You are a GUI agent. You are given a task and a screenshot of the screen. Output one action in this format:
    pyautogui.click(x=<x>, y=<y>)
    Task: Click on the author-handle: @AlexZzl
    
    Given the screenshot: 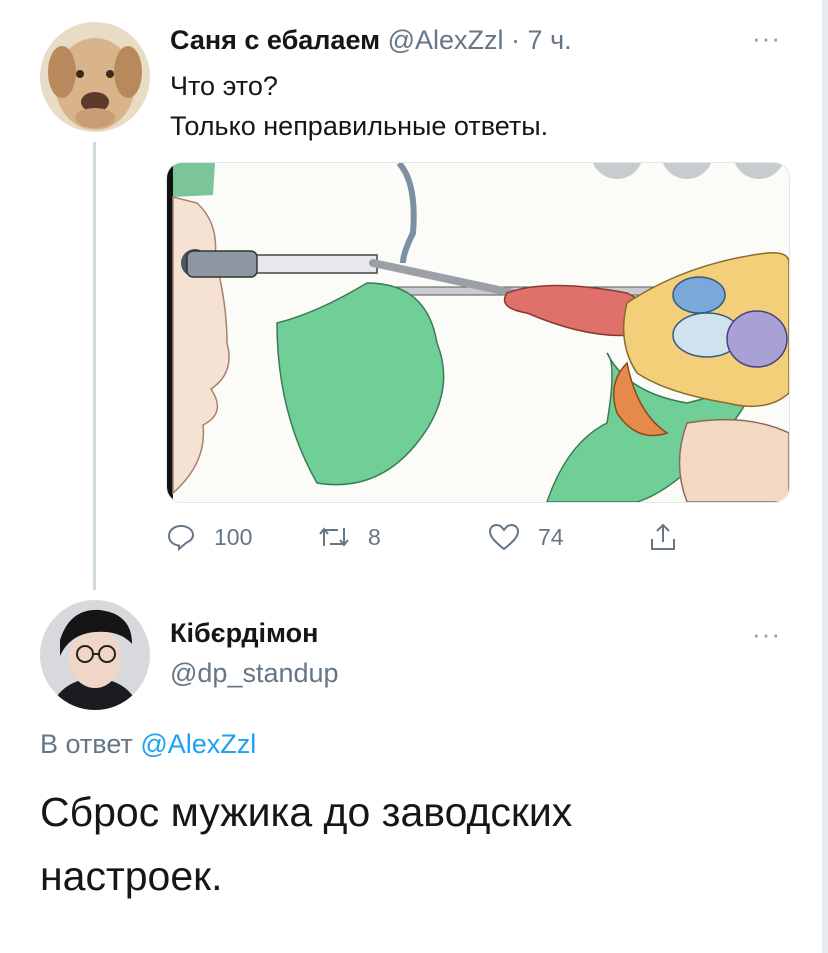 What is the action you would take?
    pyautogui.click(x=446, y=40)
    